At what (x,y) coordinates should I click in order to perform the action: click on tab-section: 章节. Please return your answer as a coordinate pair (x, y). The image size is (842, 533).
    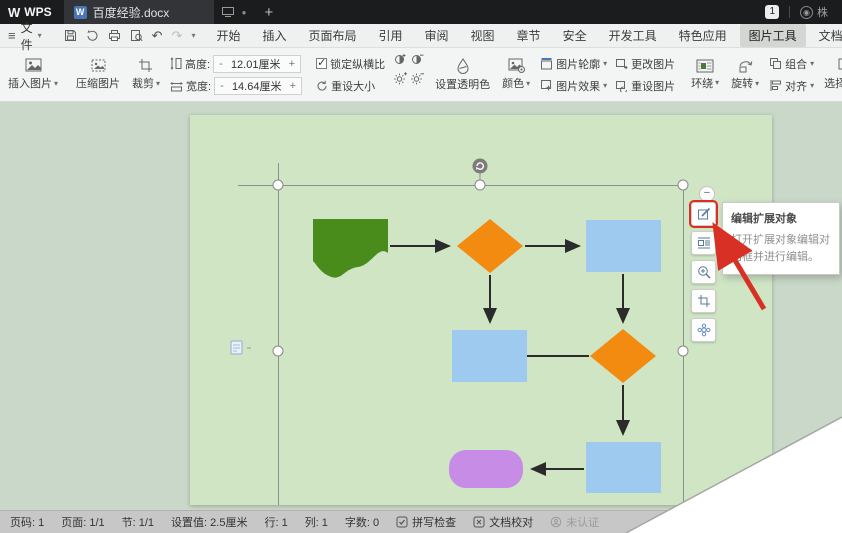
    Looking at the image, I should click on (529, 35).